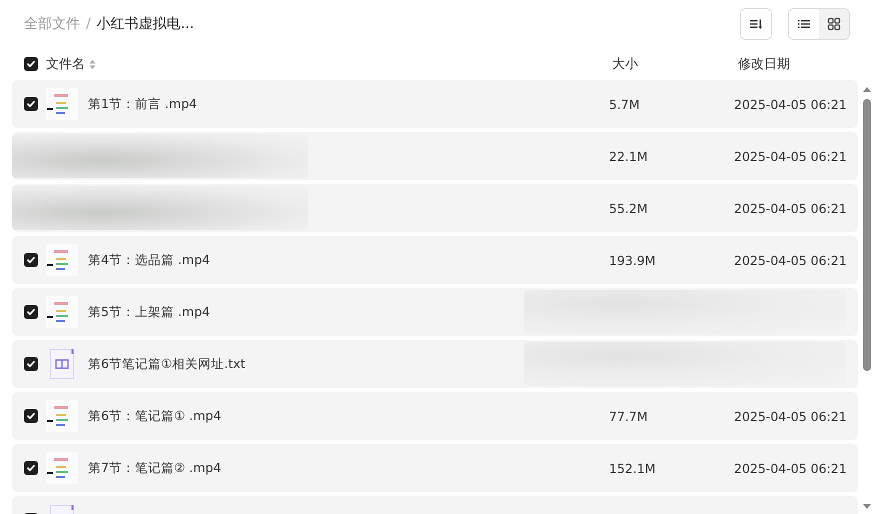 This screenshot has width=874, height=514. Describe the element at coordinates (149, 260) in the screenshot. I see `file-name: 第4节：选品篇 .mp4` at that location.